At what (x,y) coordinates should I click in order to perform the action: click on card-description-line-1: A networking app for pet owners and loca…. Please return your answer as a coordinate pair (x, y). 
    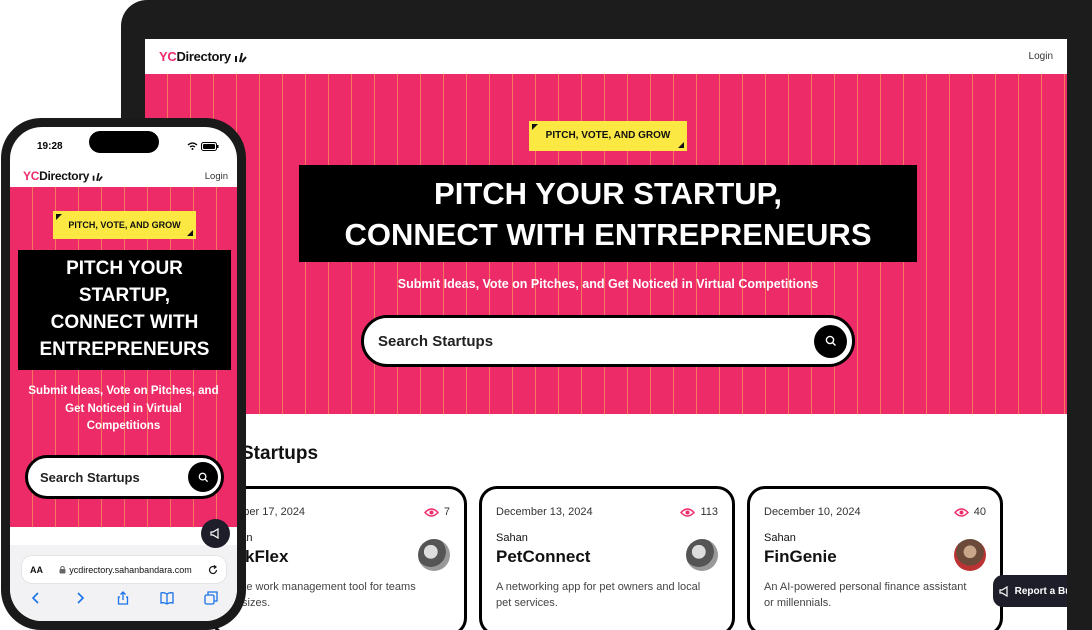
    Looking at the image, I should click on (598, 587).